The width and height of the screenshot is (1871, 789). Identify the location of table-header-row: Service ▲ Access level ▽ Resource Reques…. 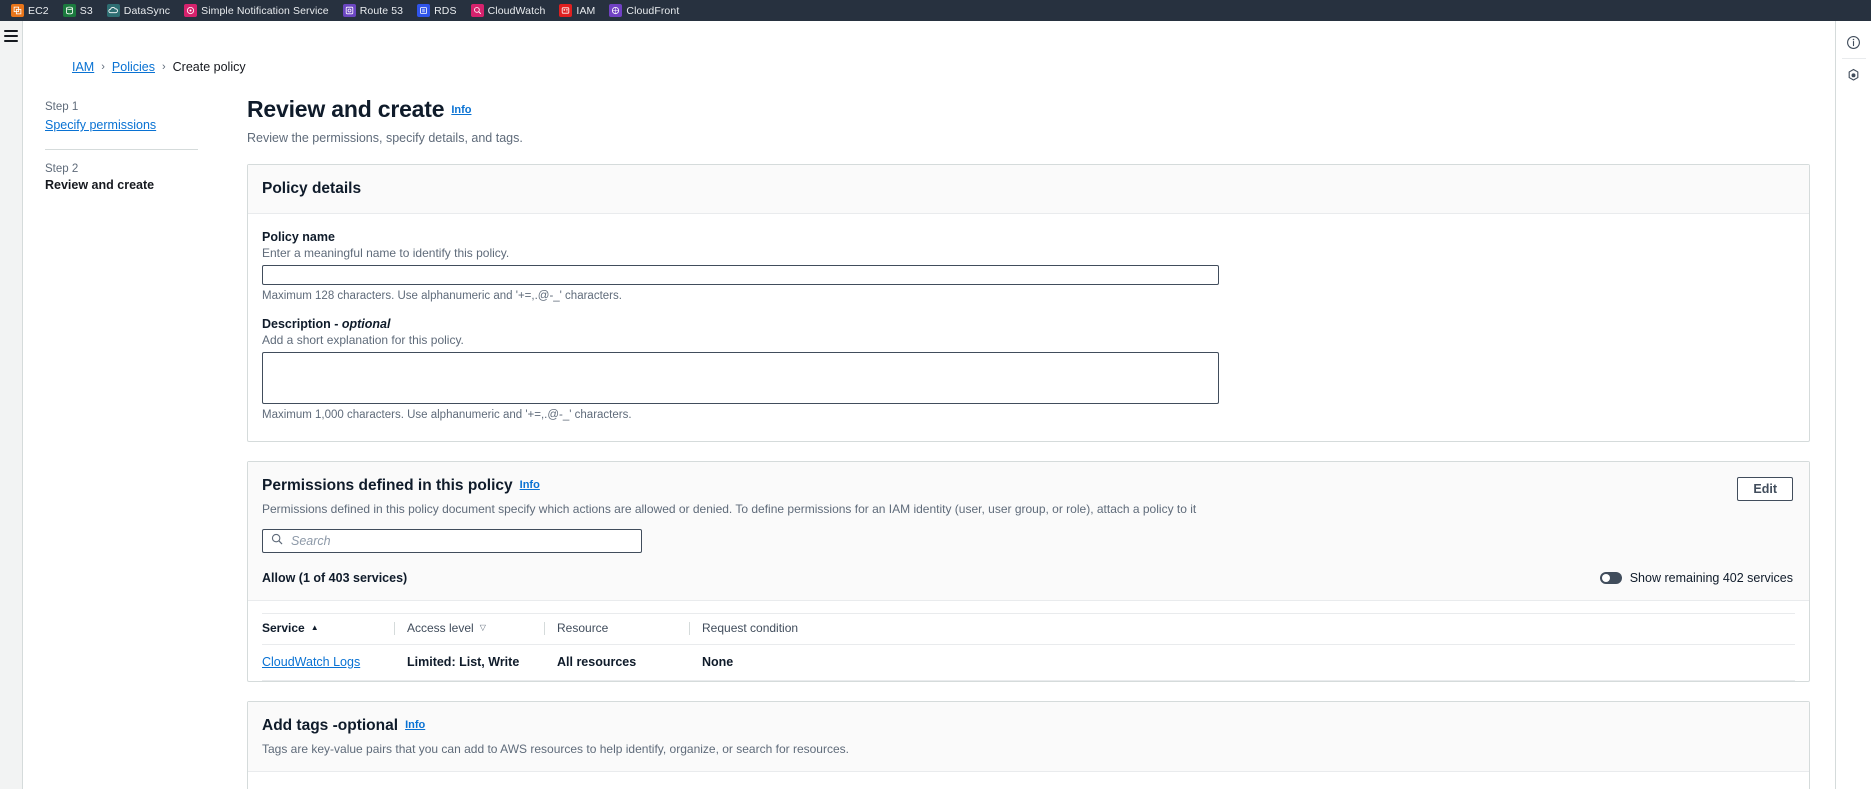
(1028, 629).